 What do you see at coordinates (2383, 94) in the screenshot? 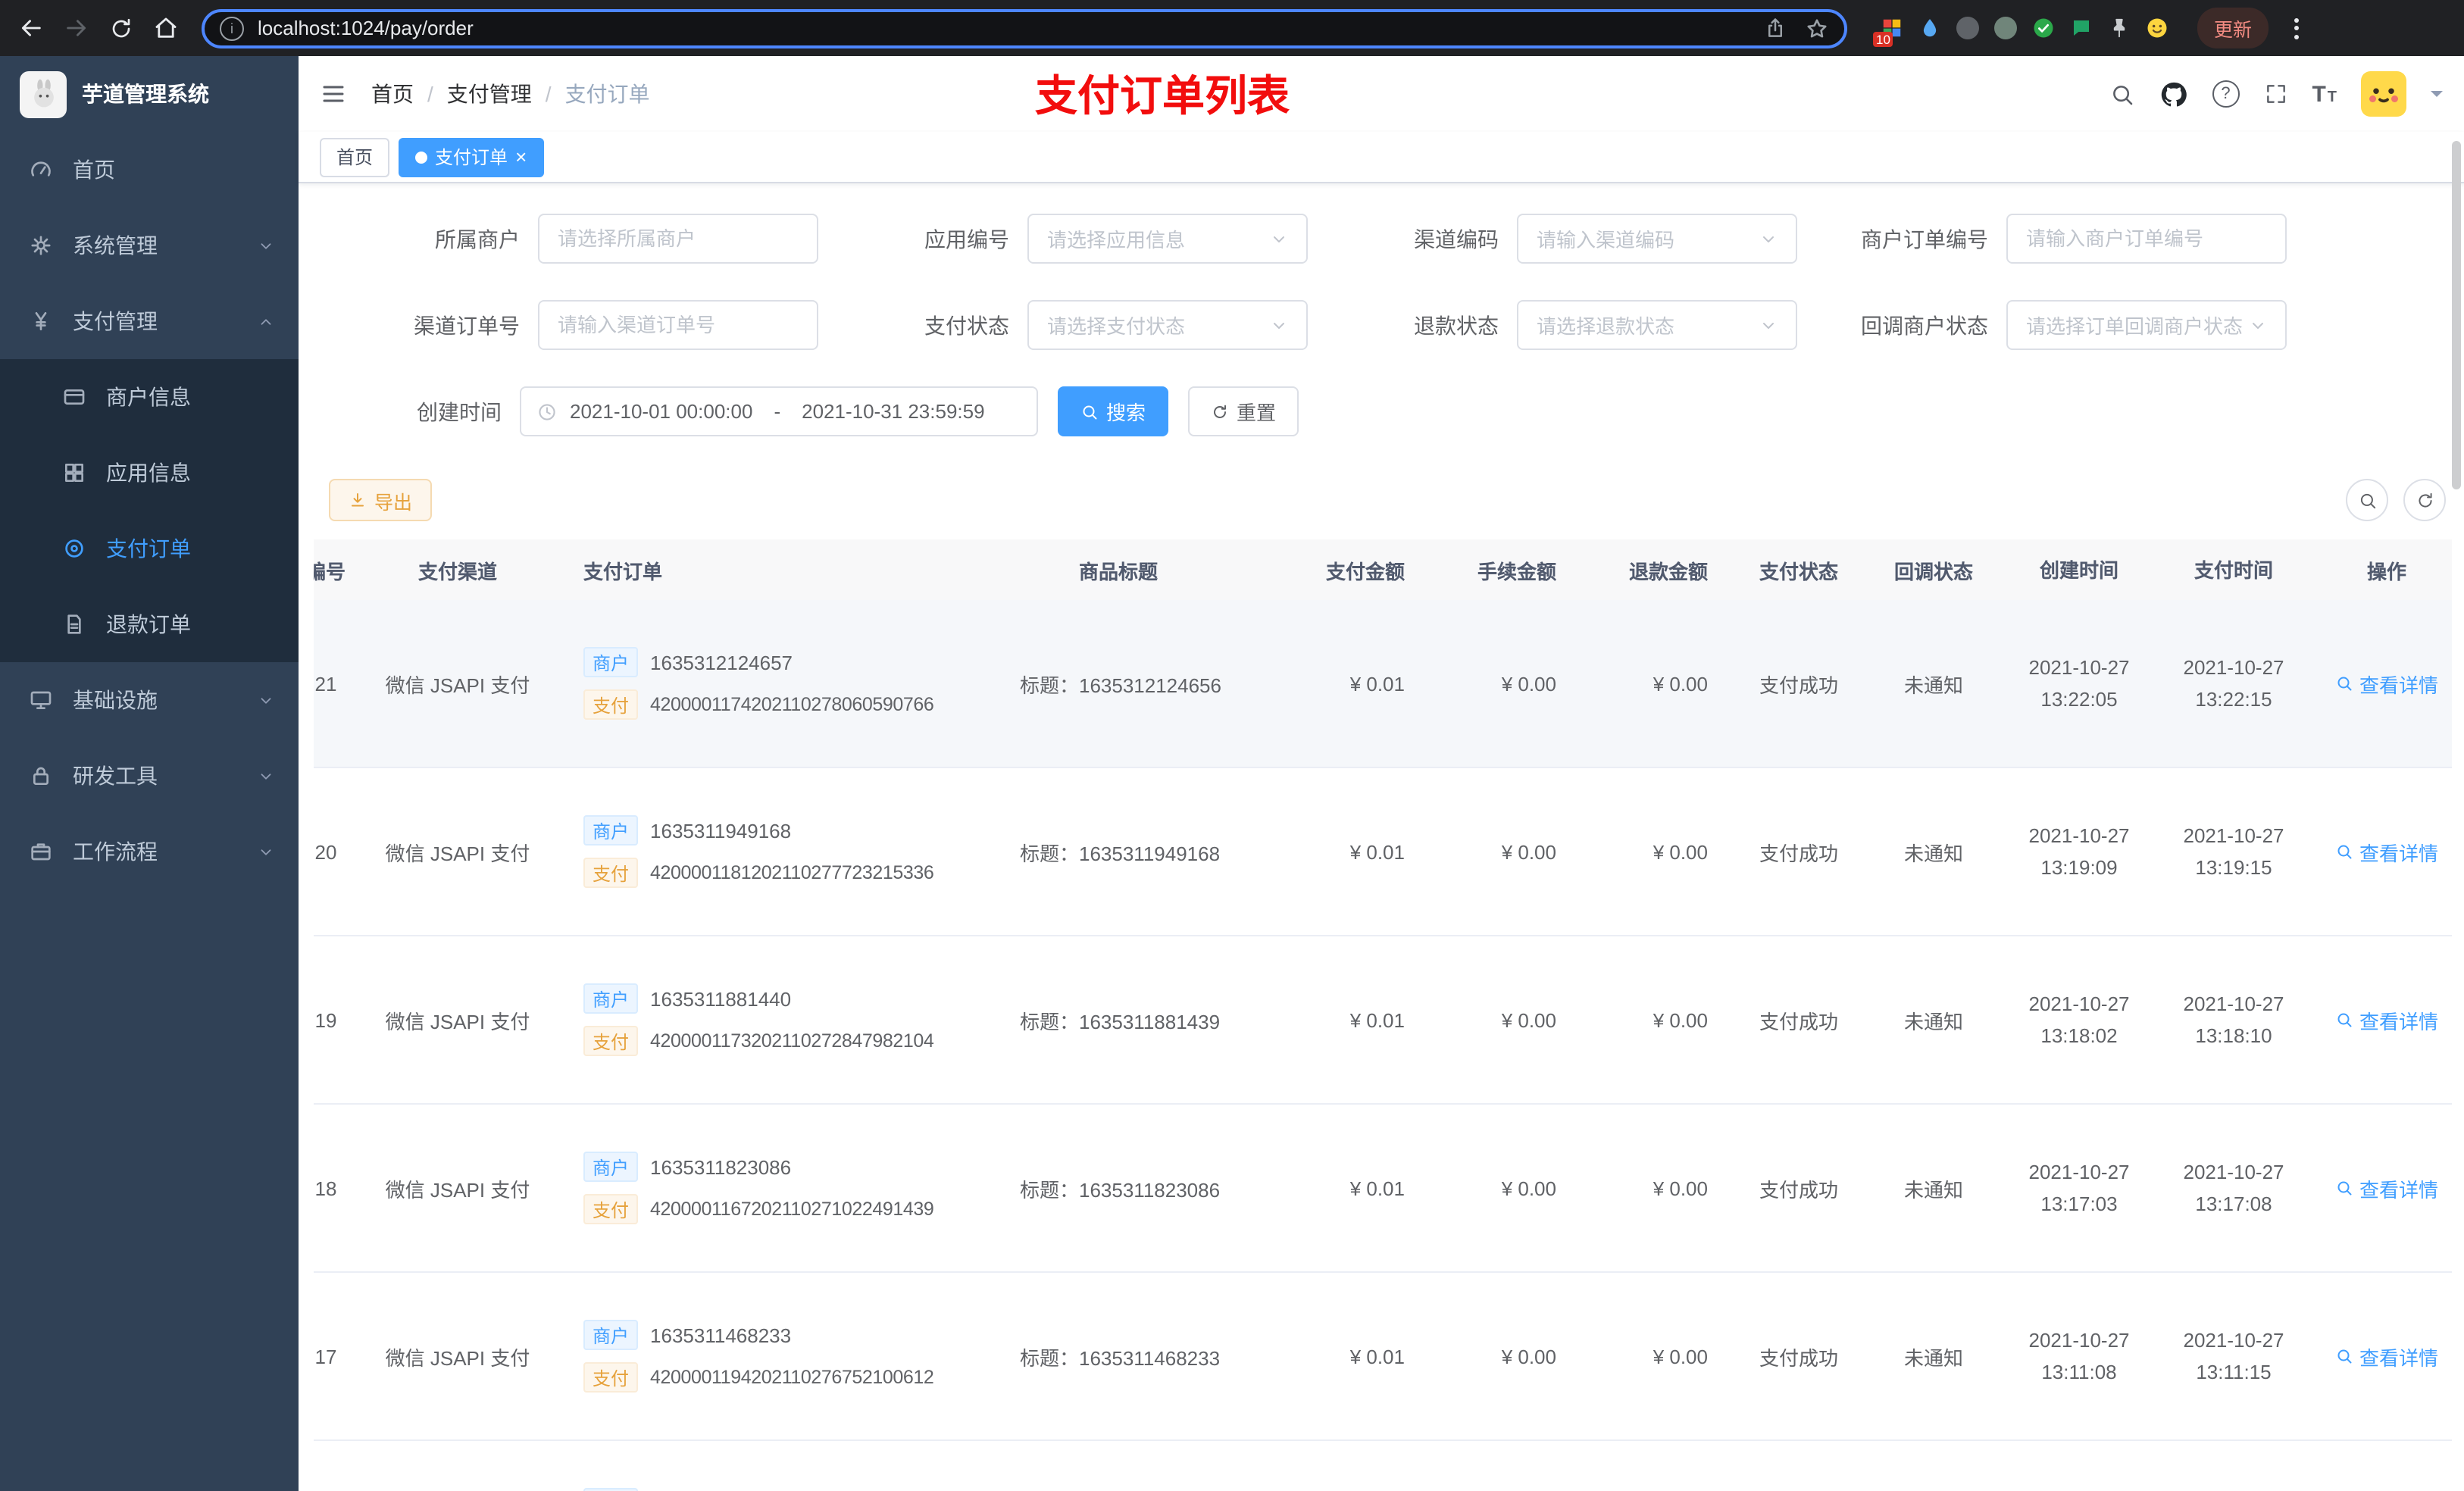
I see `avatar` at bounding box center [2383, 94].